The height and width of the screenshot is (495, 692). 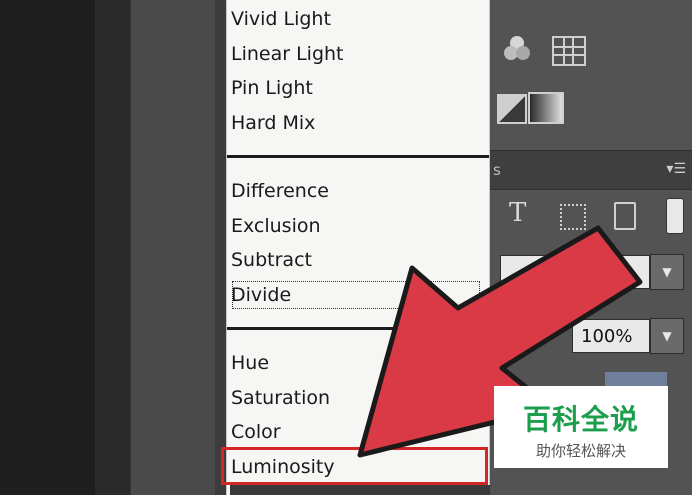 I want to click on watermark-title: 百科全说, so click(x=580, y=419).